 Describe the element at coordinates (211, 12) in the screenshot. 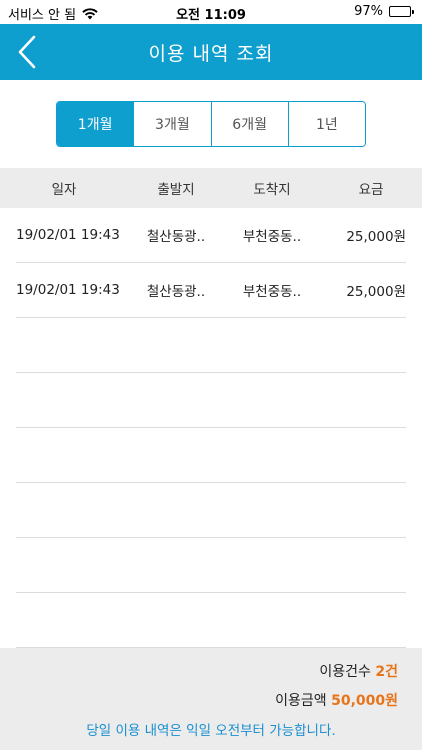

I see `status-bar: 서비스 안 됨 오전 11:09 97%` at that location.